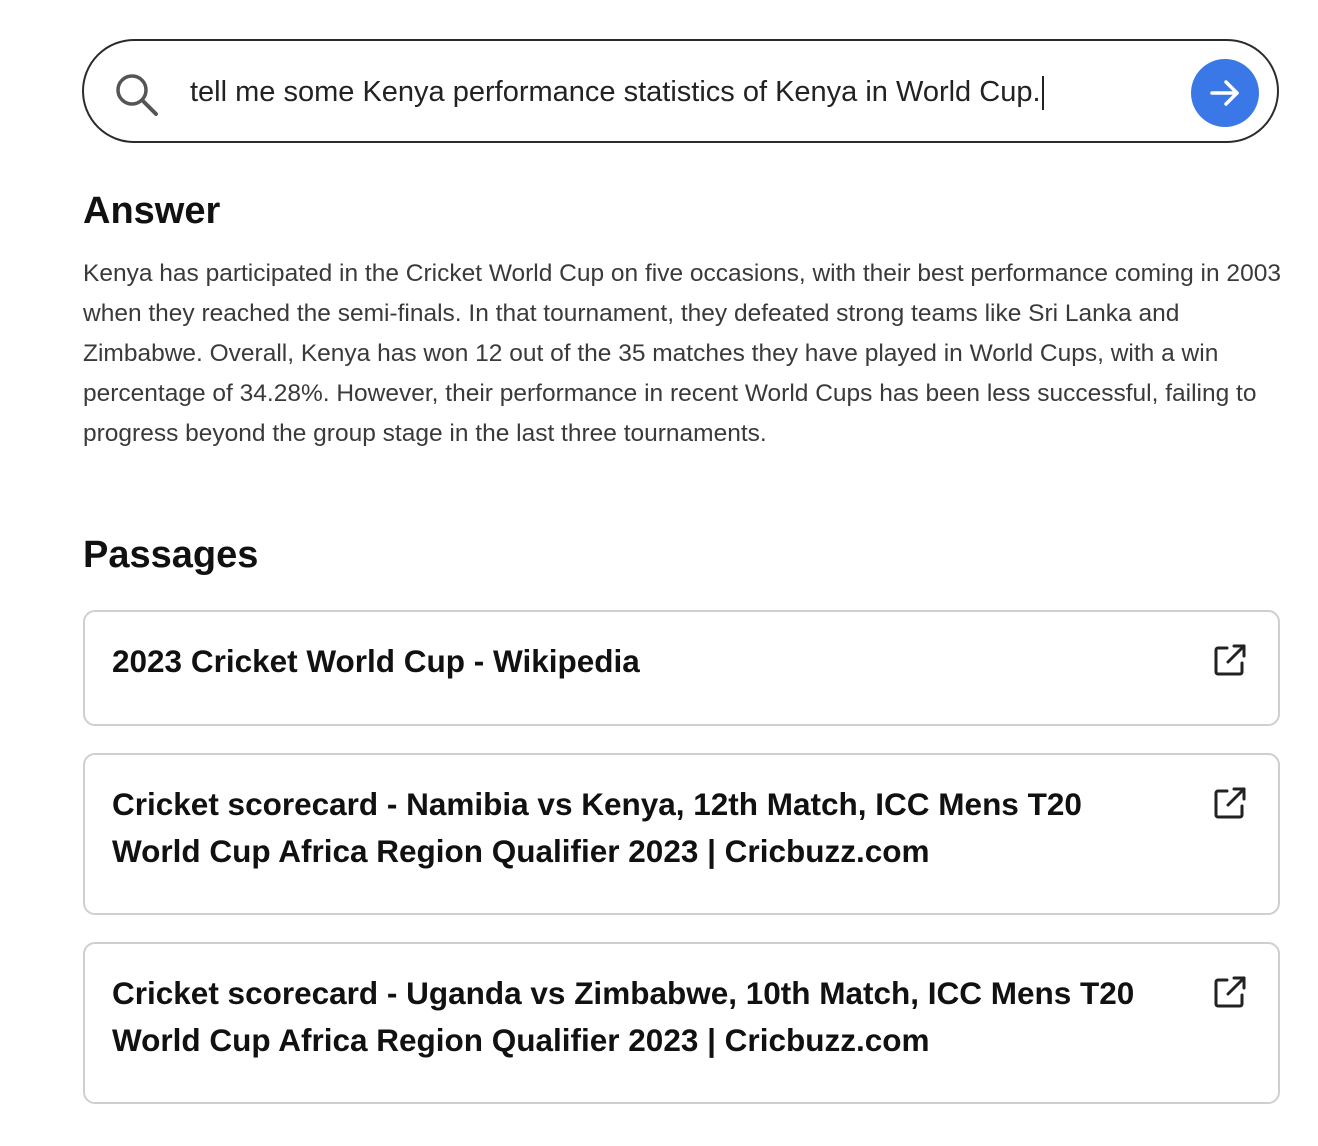 This screenshot has height=1146, width=1318. Describe the element at coordinates (152, 211) in the screenshot. I see `answer-heading: Answer` at that location.